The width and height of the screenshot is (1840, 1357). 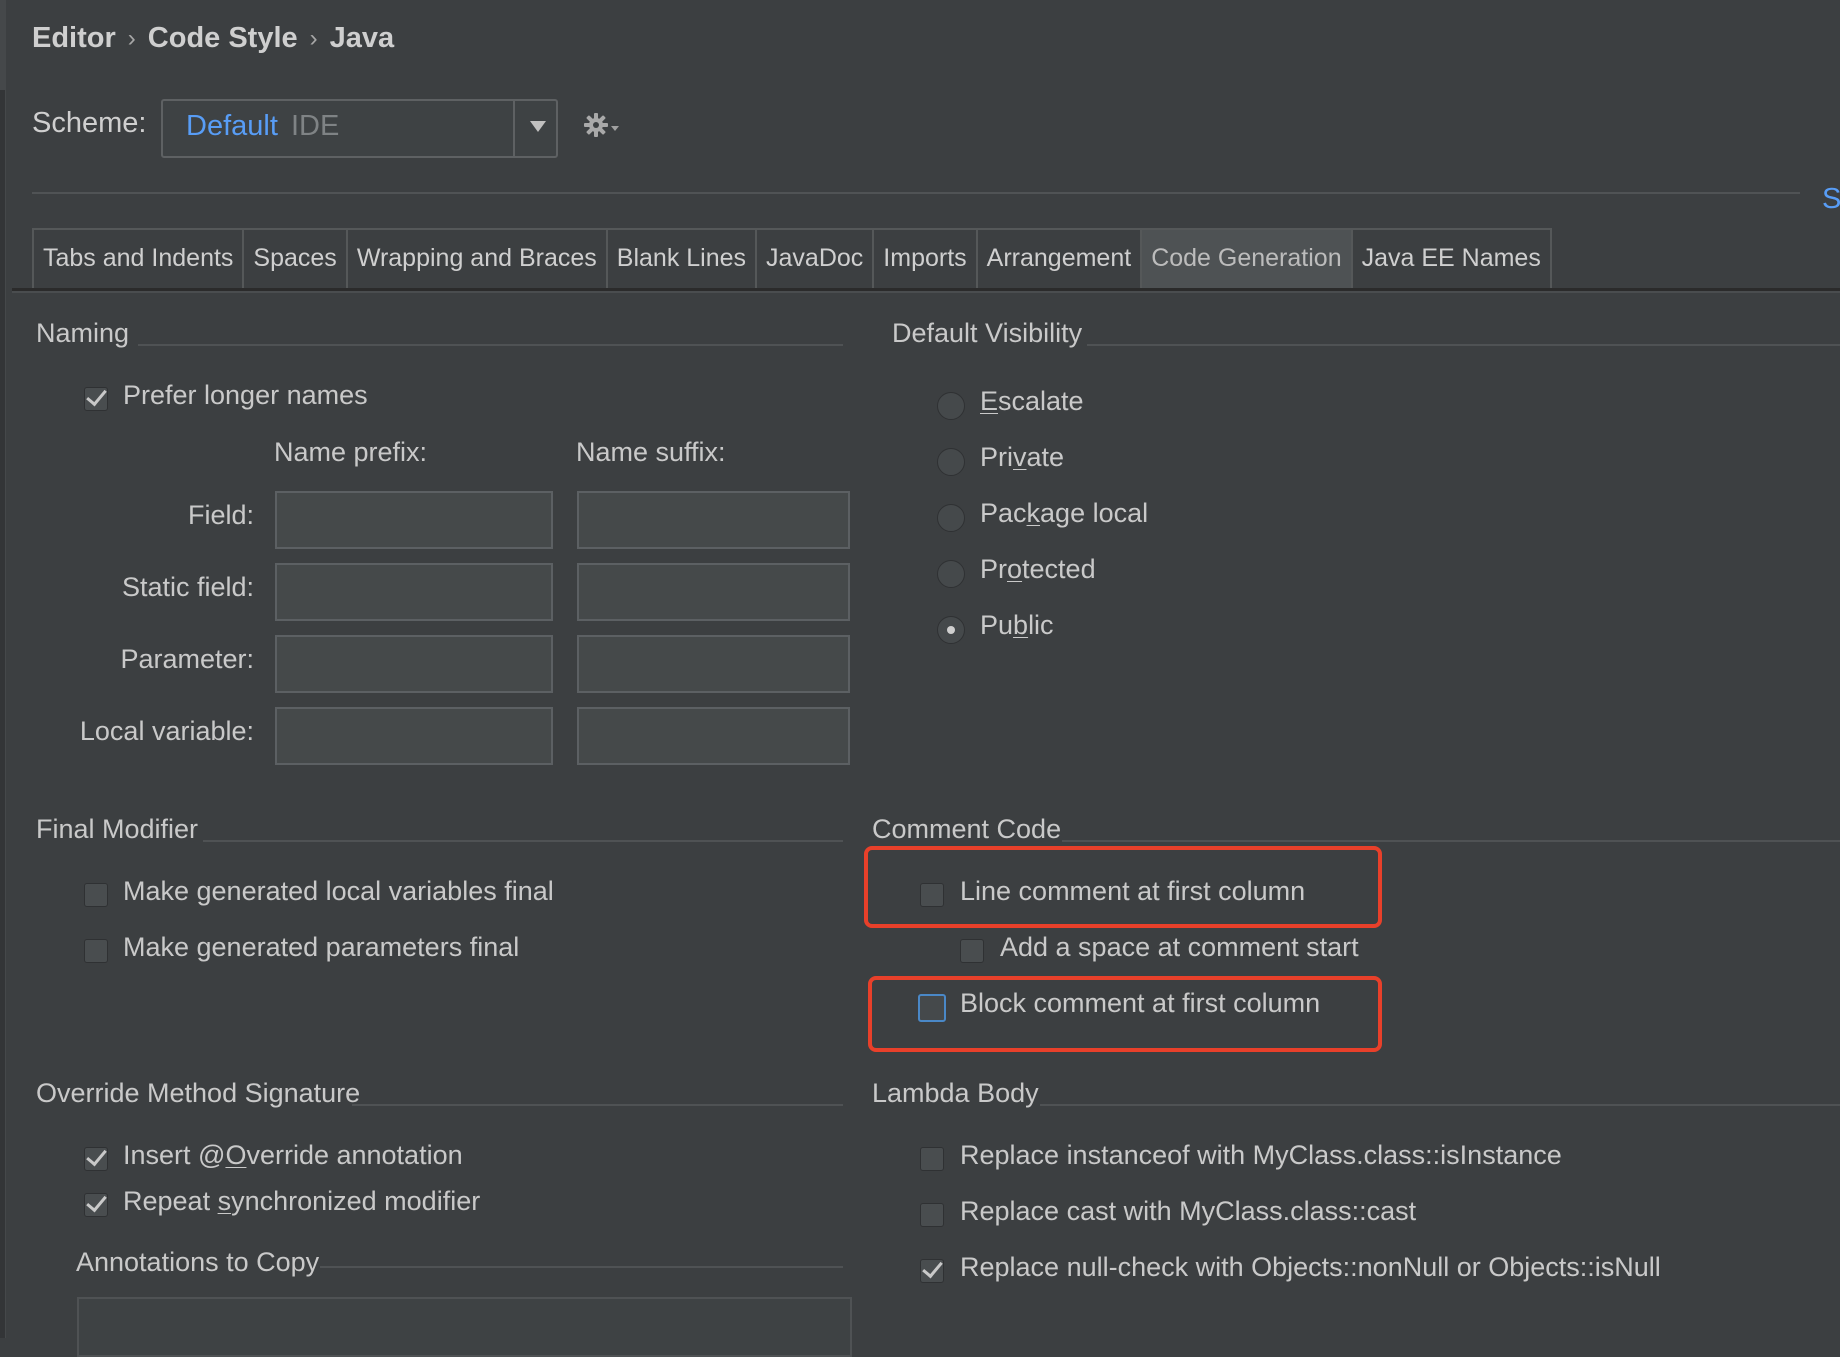 What do you see at coordinates (955, 1093) in the screenshot?
I see `lambda-body-title: Lambda Body` at bounding box center [955, 1093].